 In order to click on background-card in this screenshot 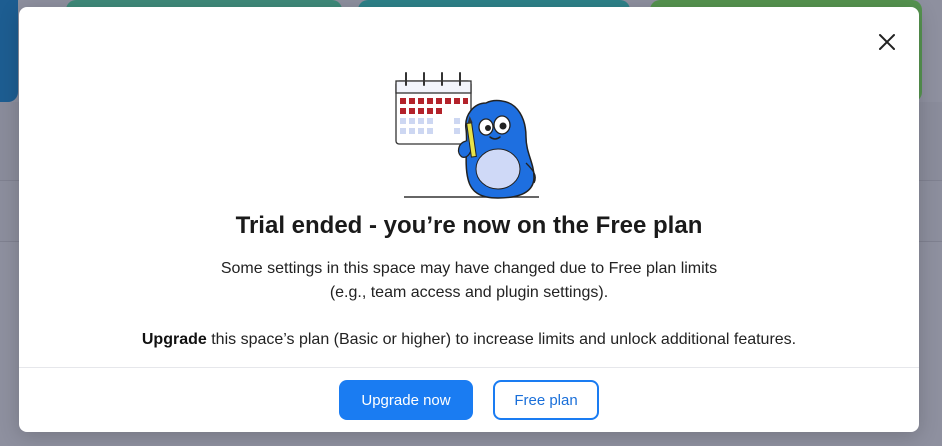, I will do `click(9, 51)`.